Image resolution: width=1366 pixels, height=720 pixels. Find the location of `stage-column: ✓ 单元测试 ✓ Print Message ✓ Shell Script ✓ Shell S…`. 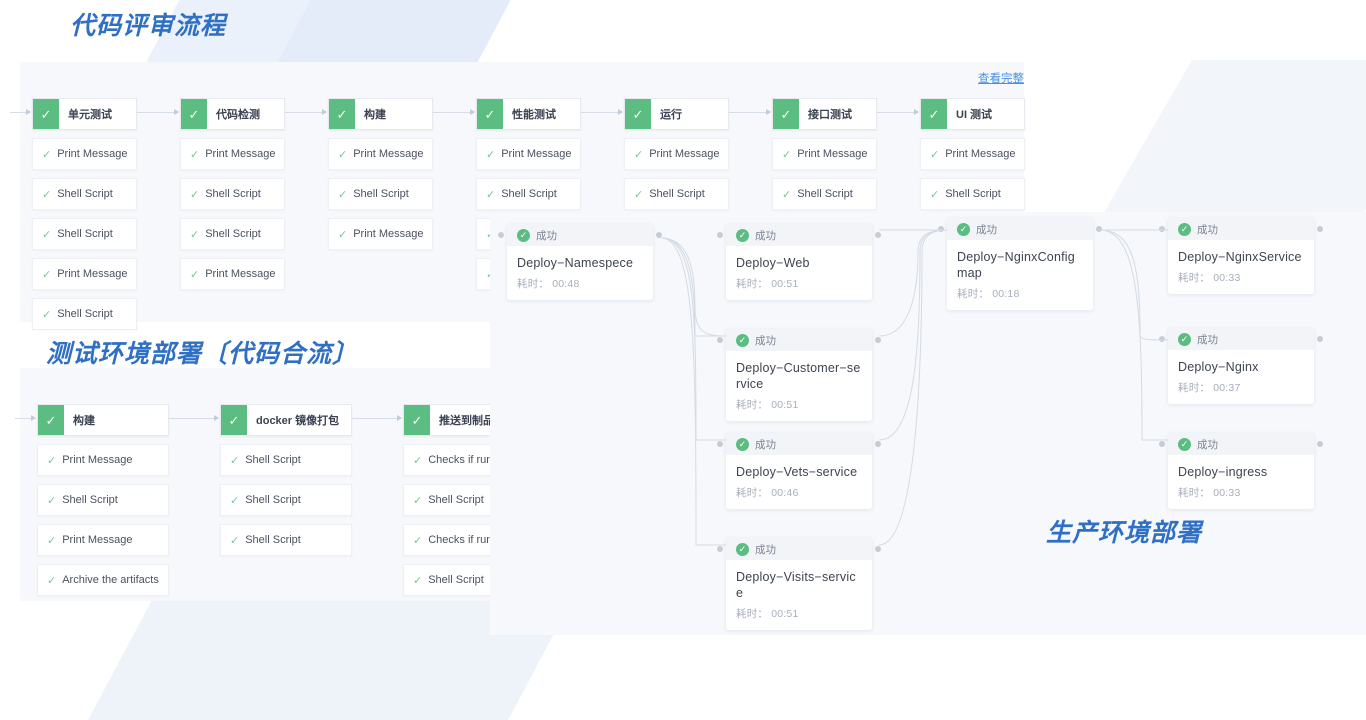

stage-column: ✓ 单元测试 ✓ Print Message ✓ Shell Script ✓ Shell S… is located at coordinates (84, 214).